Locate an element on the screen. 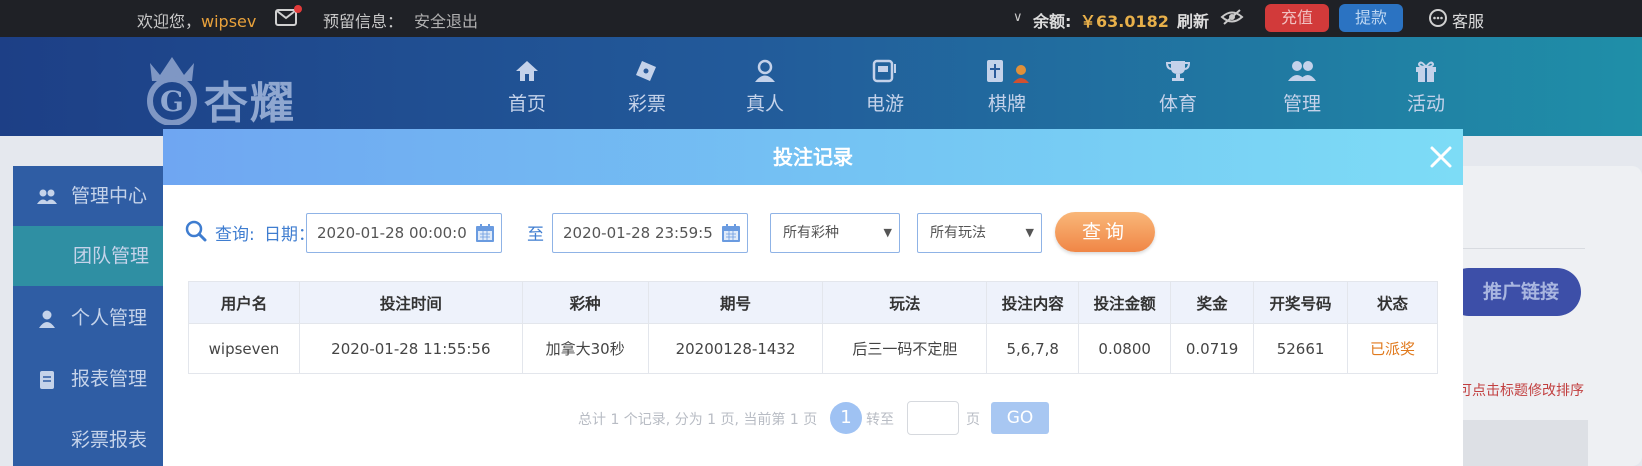 The height and width of the screenshot is (466, 1642). brand-logo: G 杏耀 is located at coordinates (235, 87).